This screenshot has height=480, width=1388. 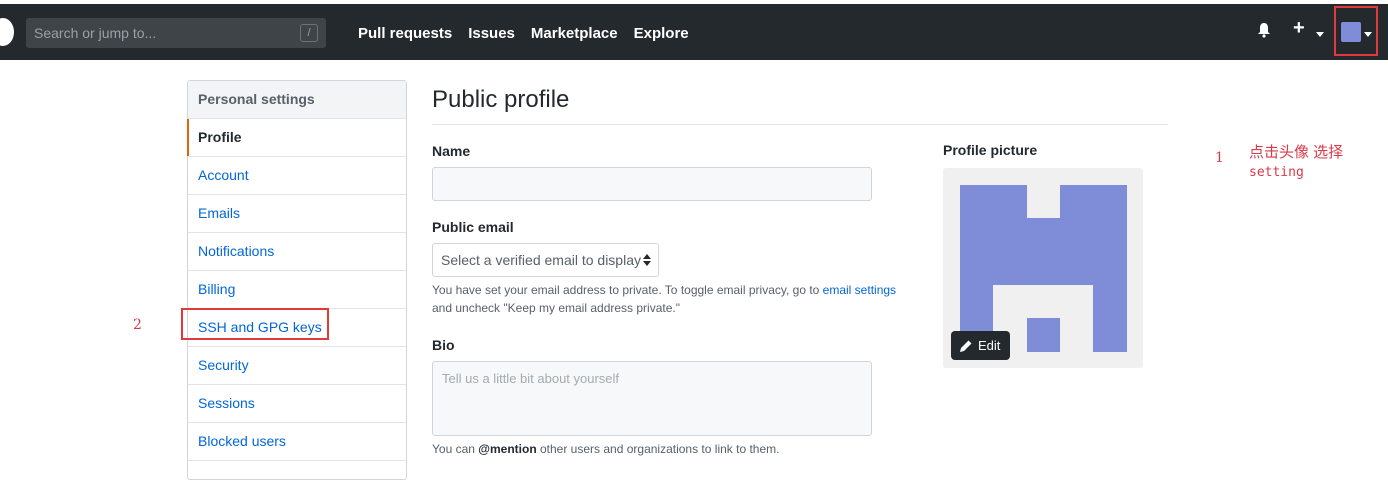 What do you see at coordinates (137, 325) in the screenshot?
I see `annotation-number-2: 2` at bounding box center [137, 325].